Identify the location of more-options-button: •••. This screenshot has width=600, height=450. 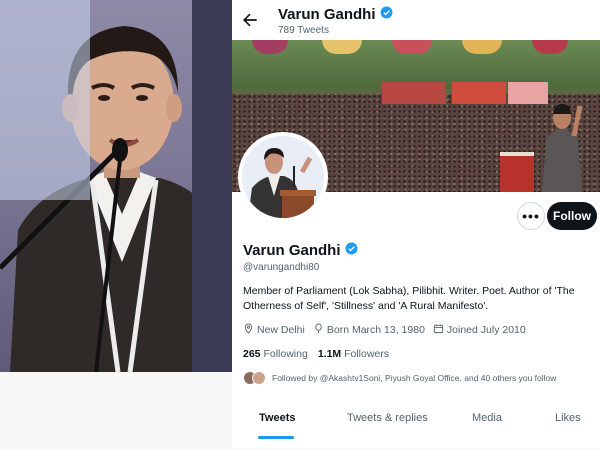
(531, 216).